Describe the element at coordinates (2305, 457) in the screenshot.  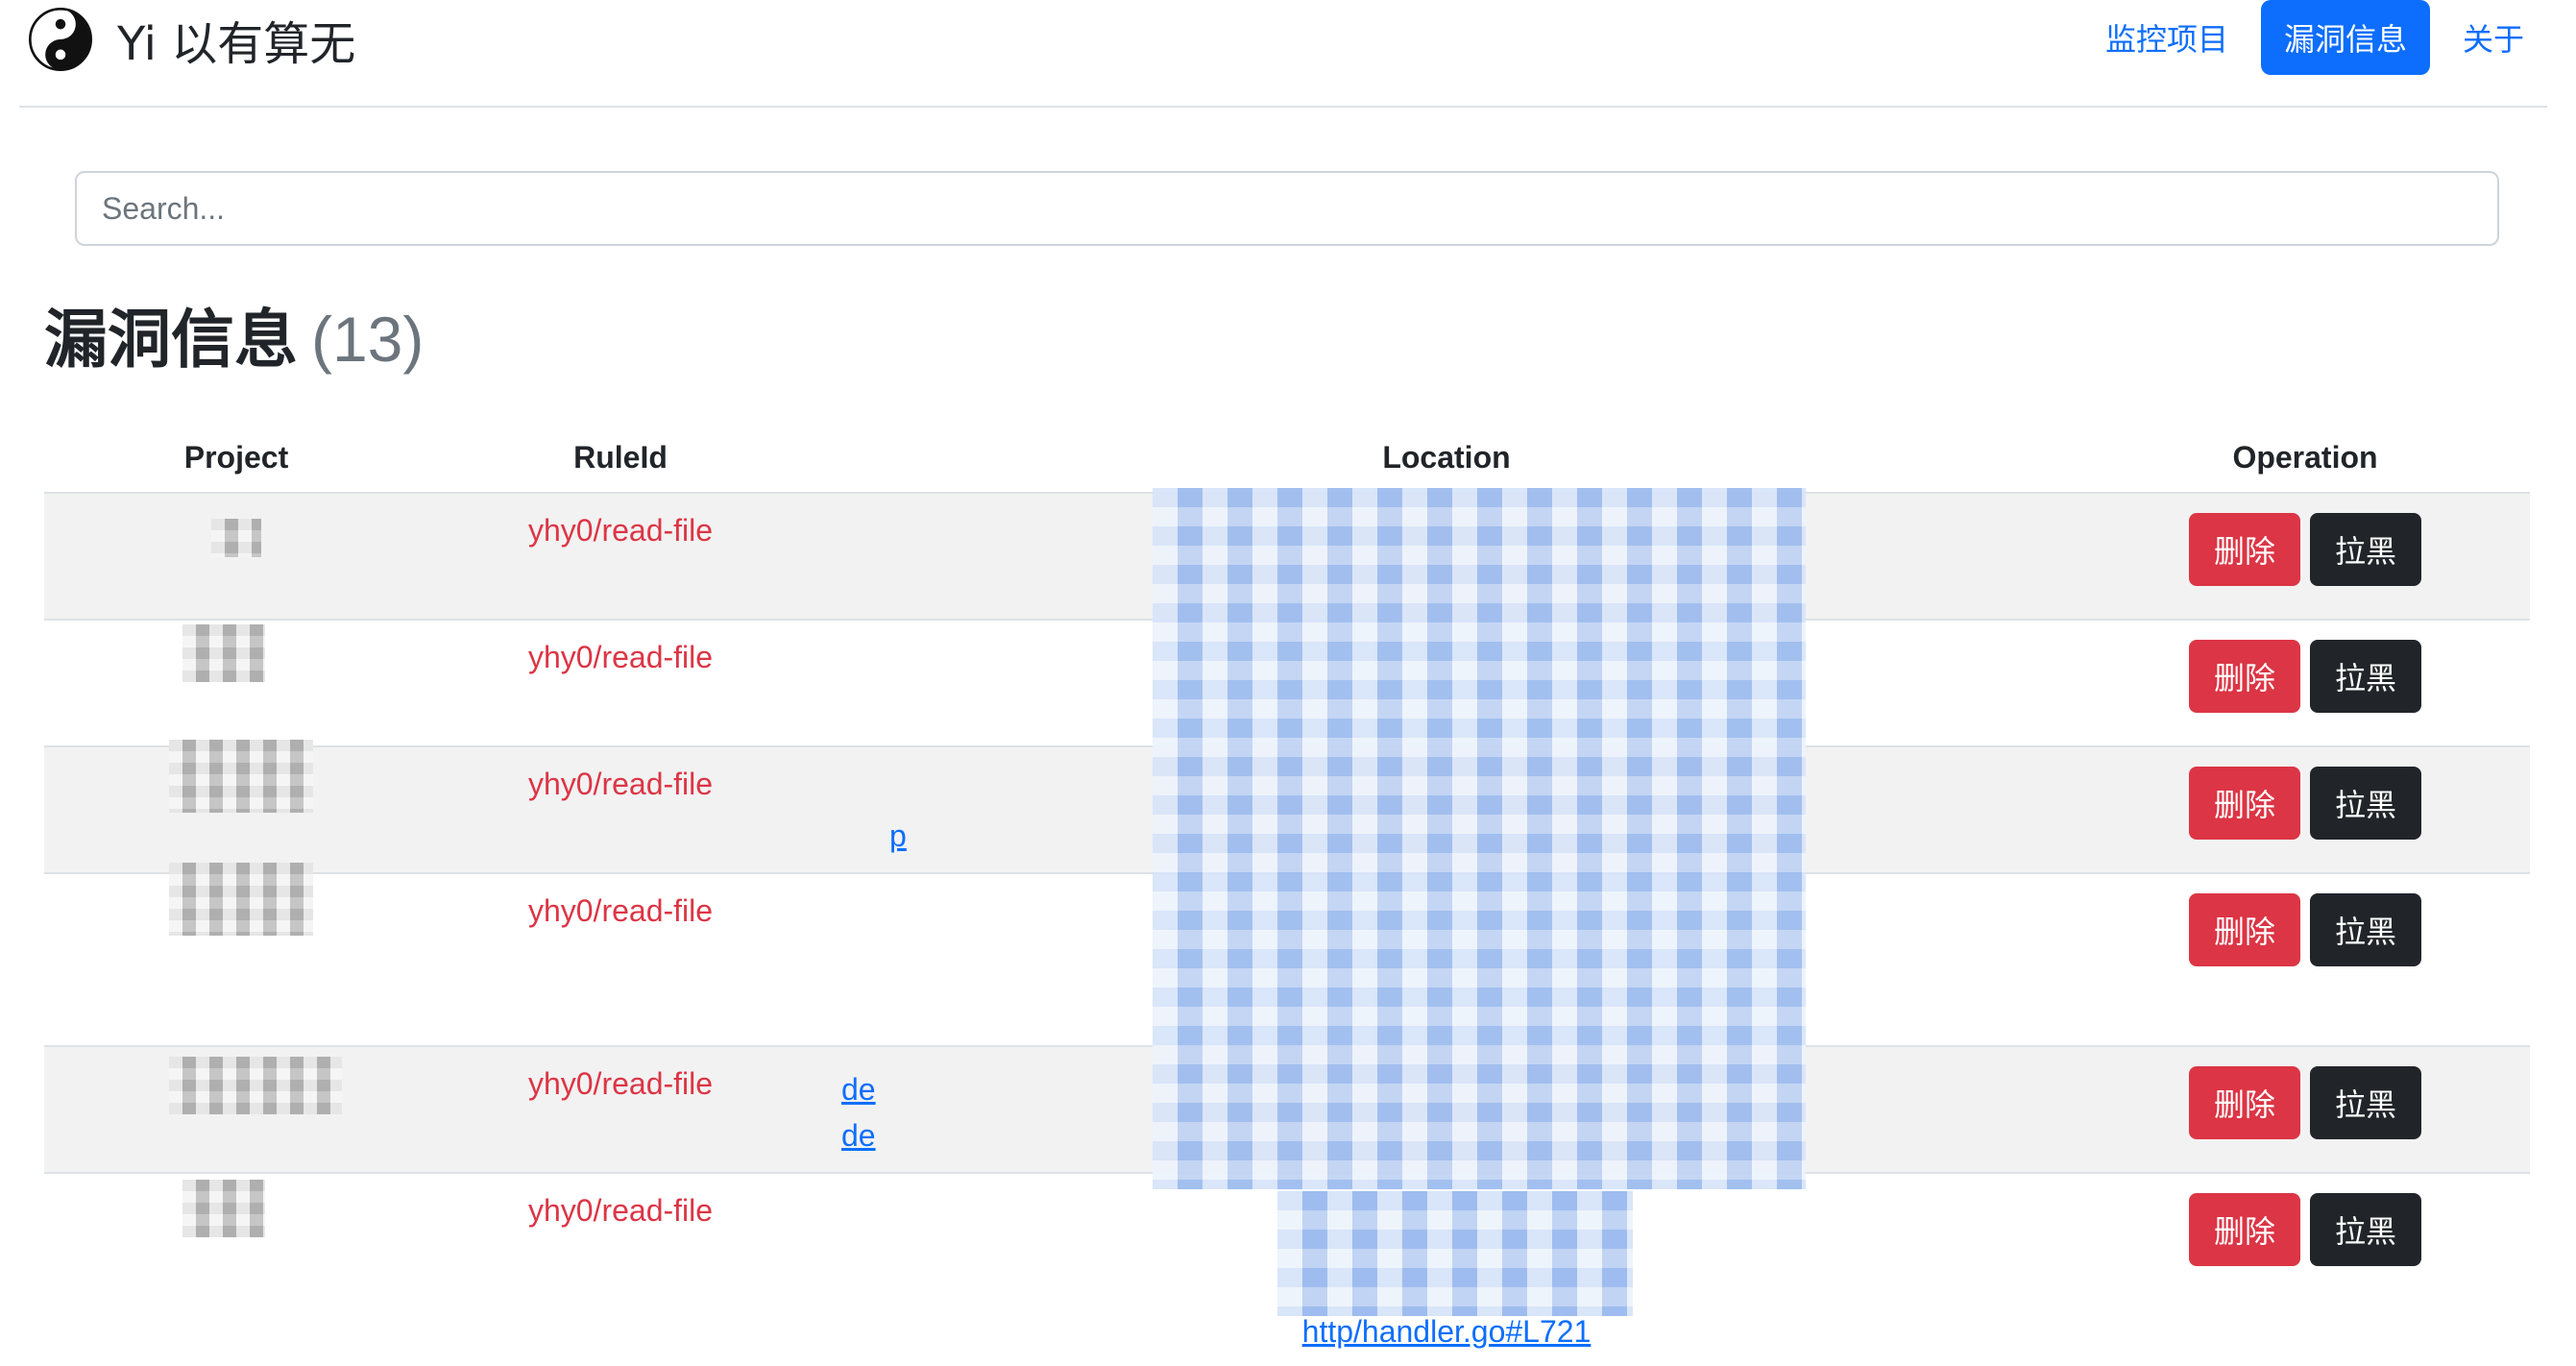
I see `column-header-operation: Operation` at that location.